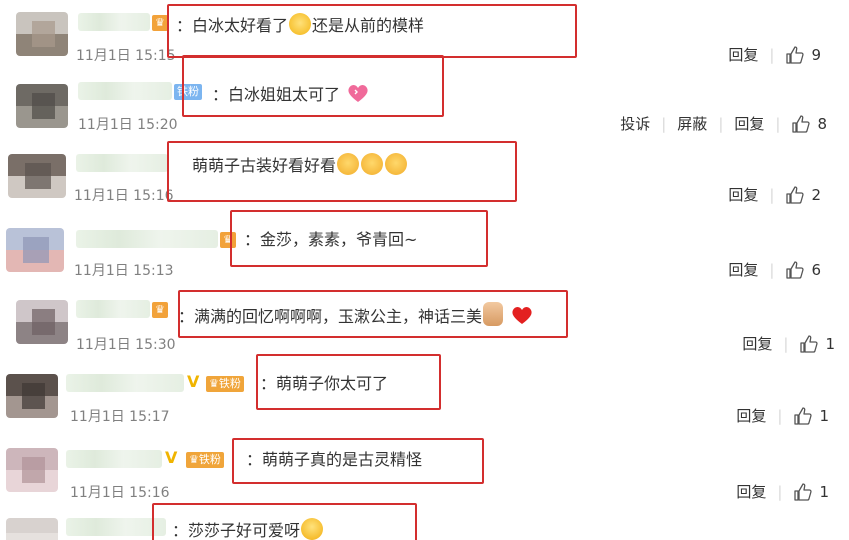  Describe the element at coordinates (816, 194) in the screenshot. I see `like-count: 2` at that location.